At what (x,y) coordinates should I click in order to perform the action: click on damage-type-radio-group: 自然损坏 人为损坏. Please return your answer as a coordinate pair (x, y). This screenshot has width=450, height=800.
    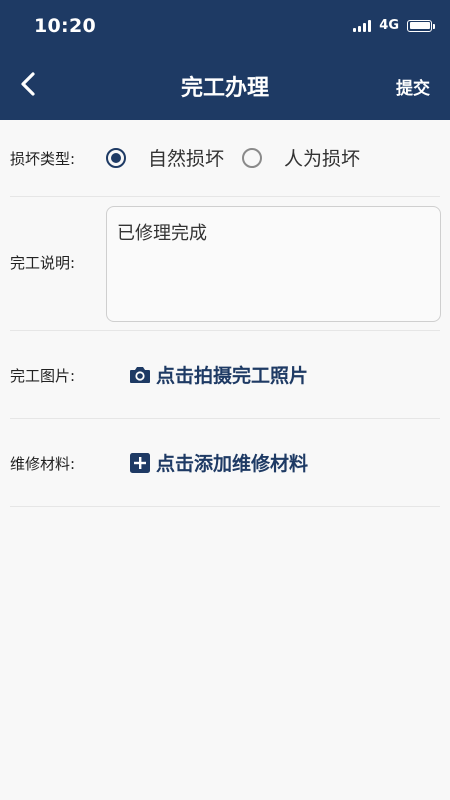
    Looking at the image, I should click on (242, 157).